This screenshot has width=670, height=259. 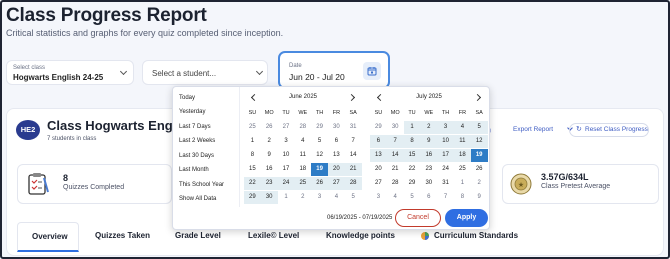 What do you see at coordinates (197, 199) in the screenshot?
I see `preset-show-all-data: Show All Data` at bounding box center [197, 199].